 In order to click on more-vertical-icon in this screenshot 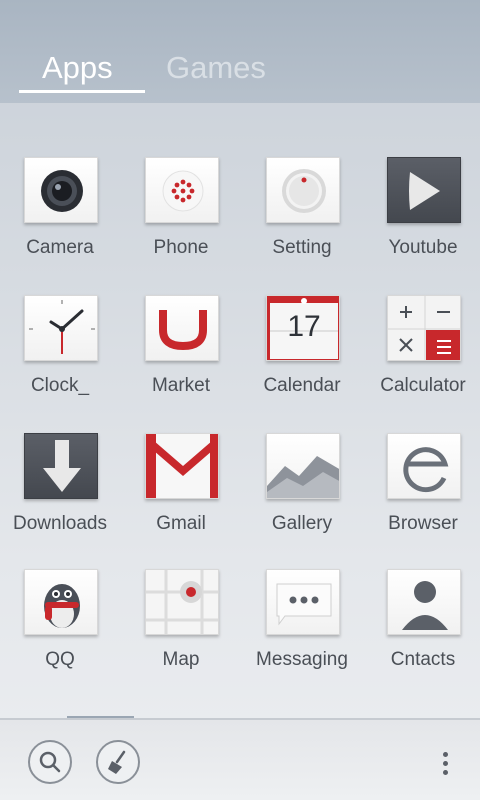, I will do `click(445, 754)`.